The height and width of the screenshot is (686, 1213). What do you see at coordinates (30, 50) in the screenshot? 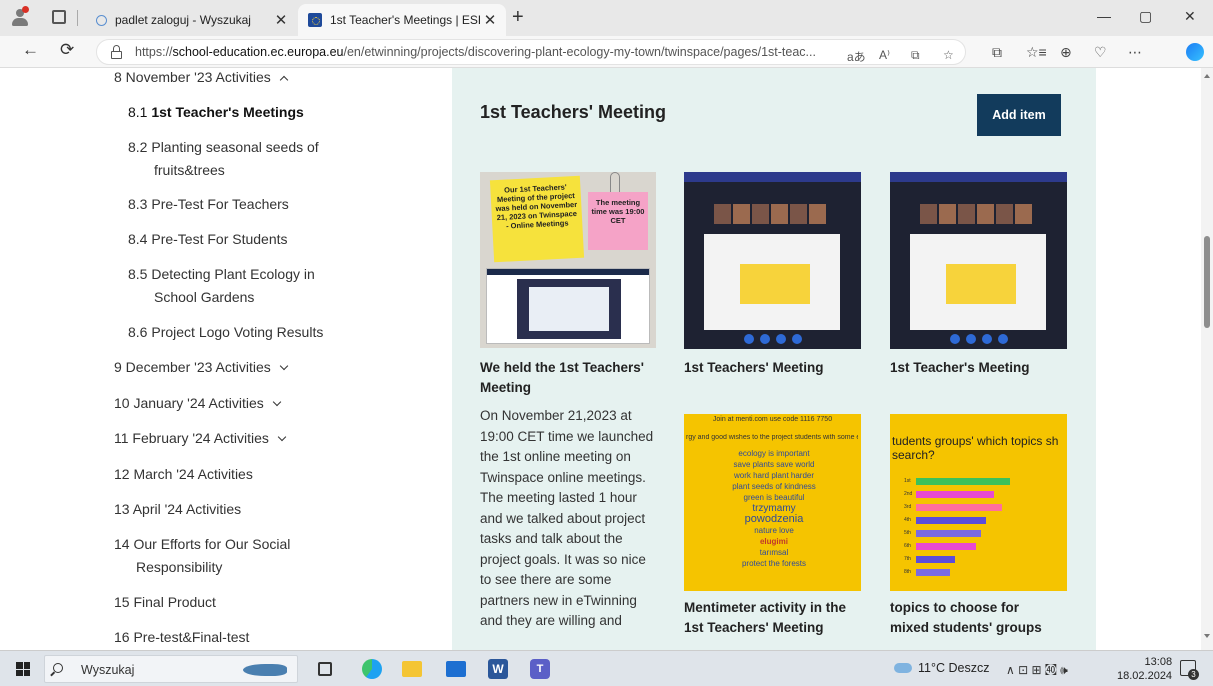
I see `back-button: ←` at bounding box center [30, 50].